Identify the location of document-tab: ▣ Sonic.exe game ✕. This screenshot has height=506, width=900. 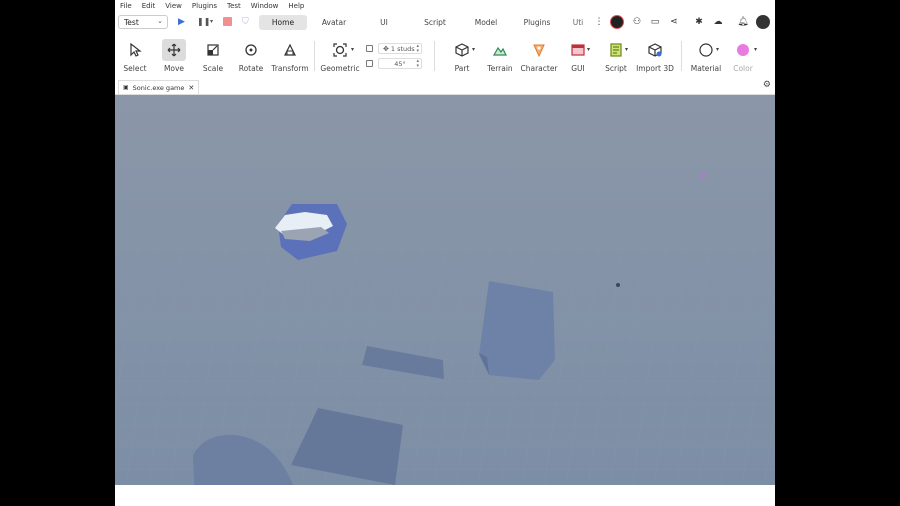
(159, 87).